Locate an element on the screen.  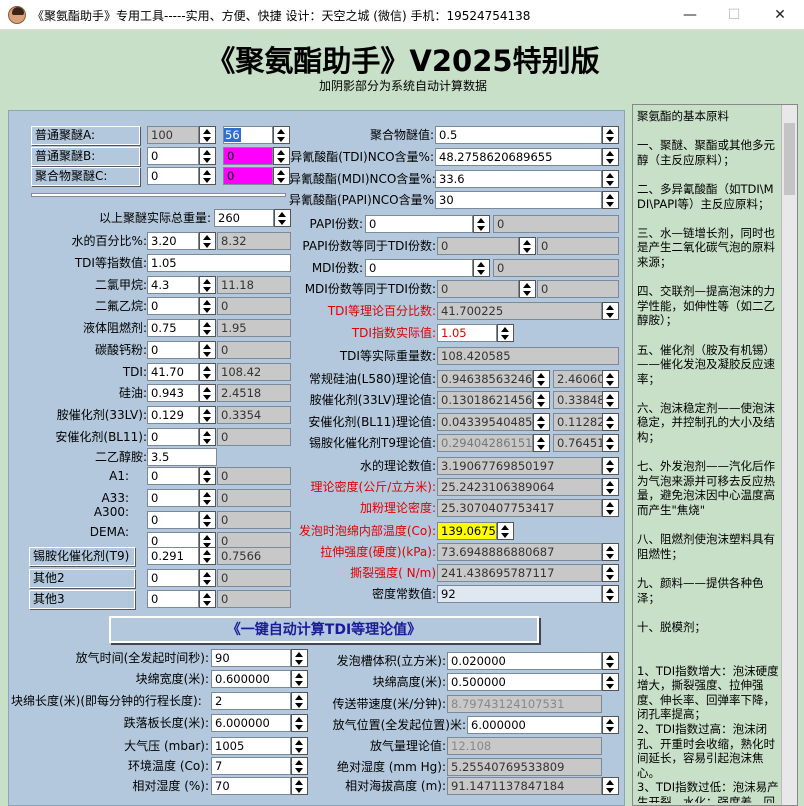
block-width-spinner is located at coordinates (299, 679).